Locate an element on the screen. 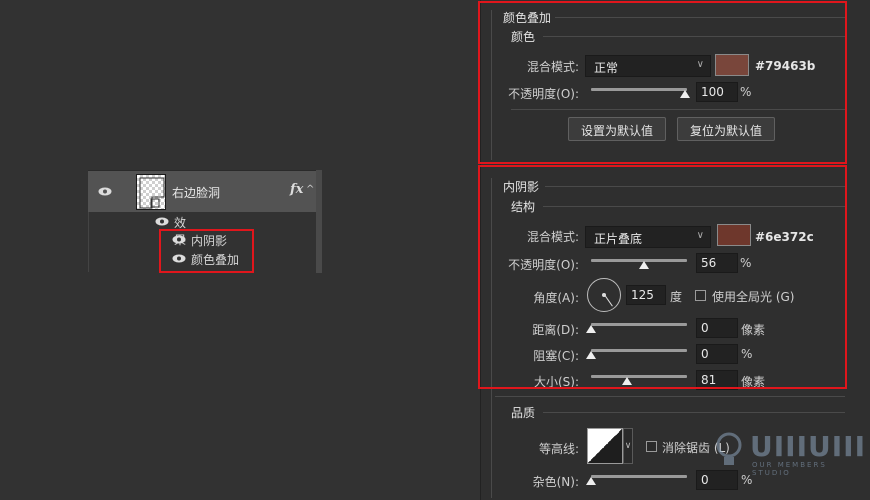  layer-name: 右边脸洞 is located at coordinates (196, 192).